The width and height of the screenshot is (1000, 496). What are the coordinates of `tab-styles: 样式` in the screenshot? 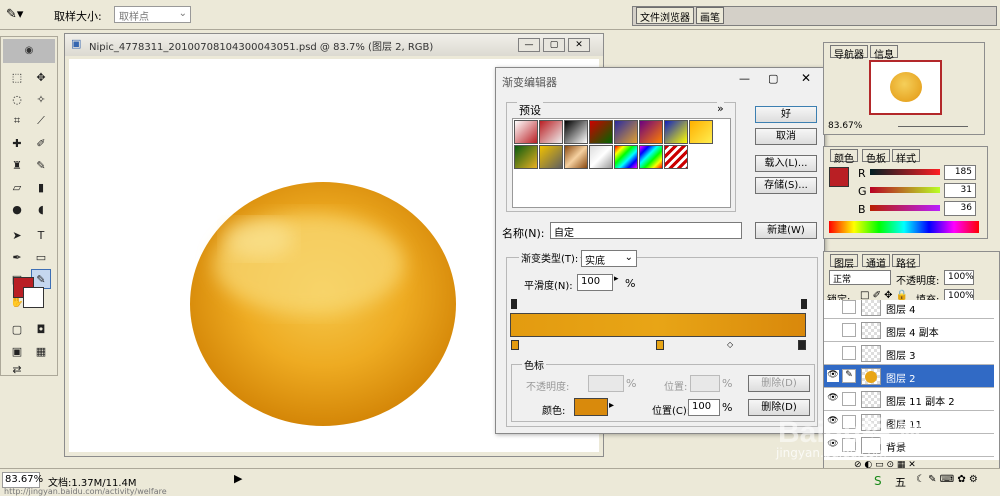 It's located at (906, 157).